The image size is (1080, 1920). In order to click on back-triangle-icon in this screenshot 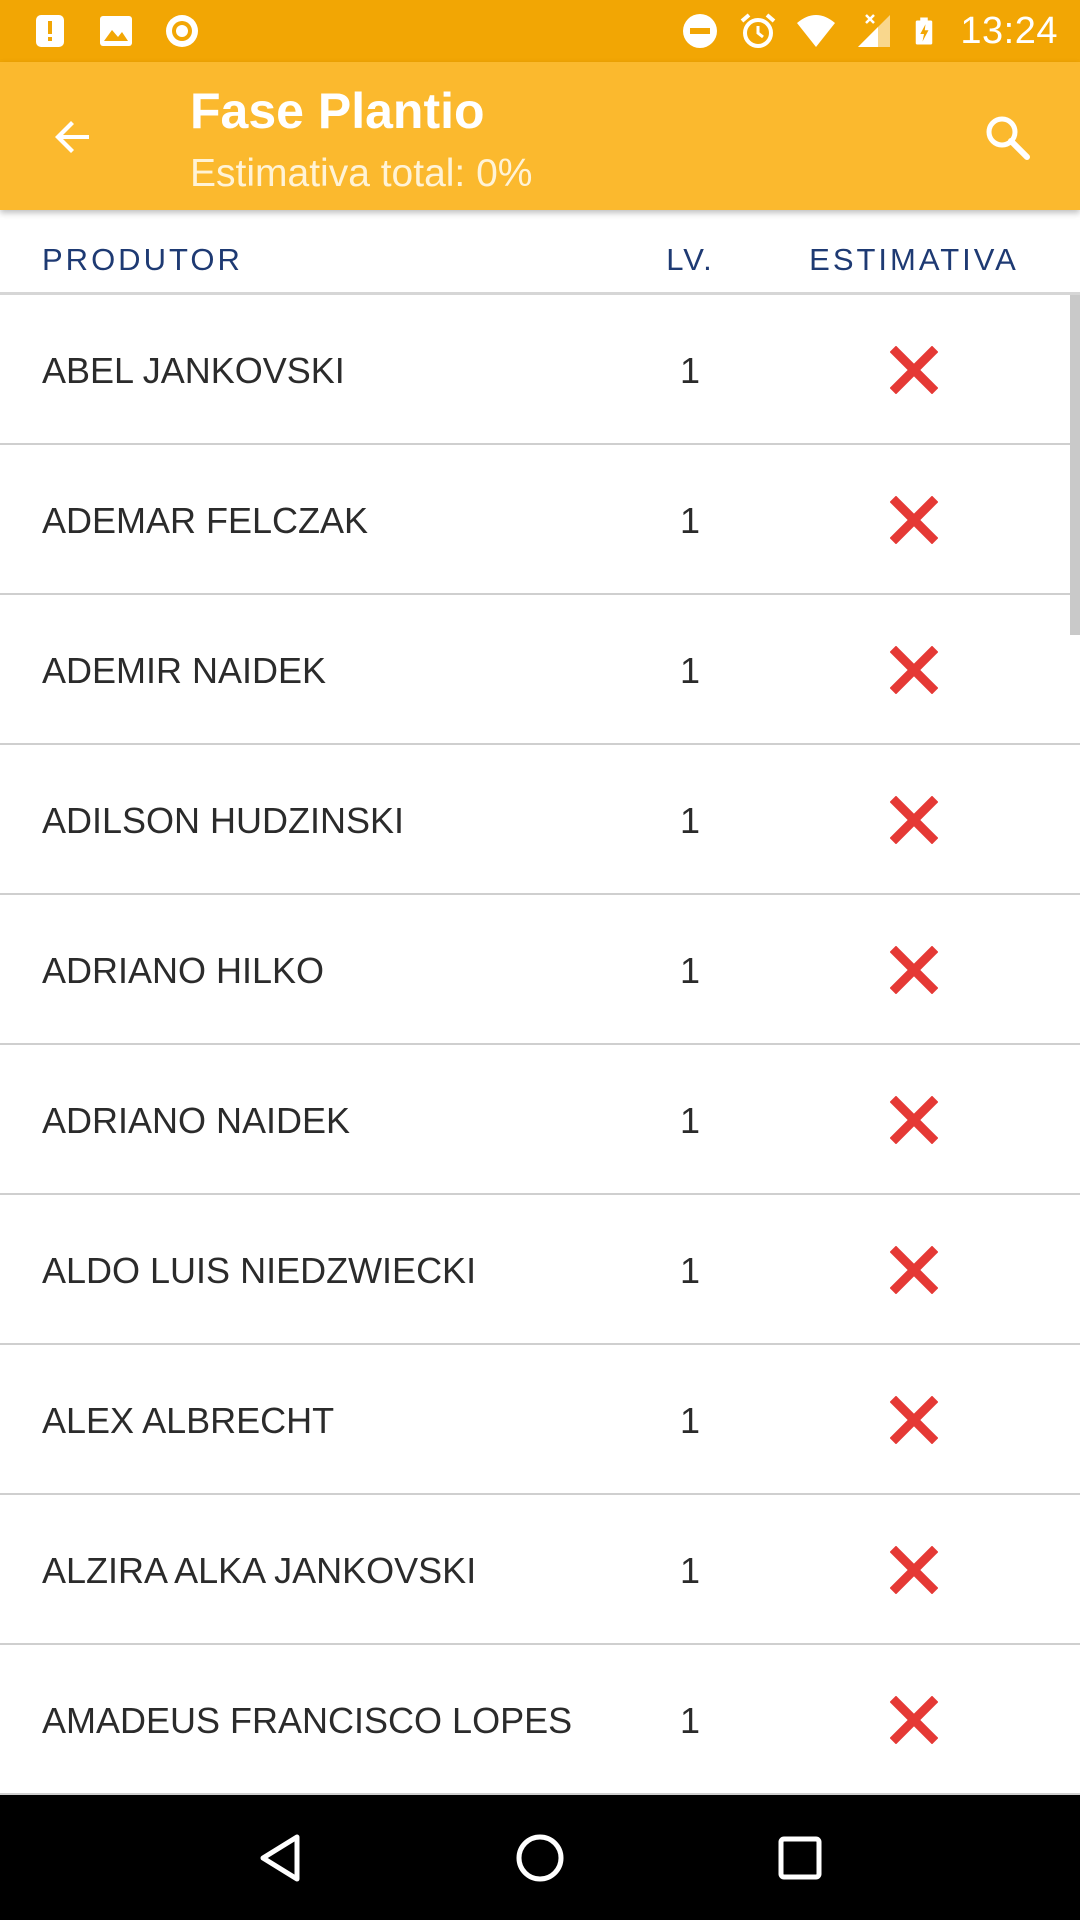, I will do `click(280, 1857)`.